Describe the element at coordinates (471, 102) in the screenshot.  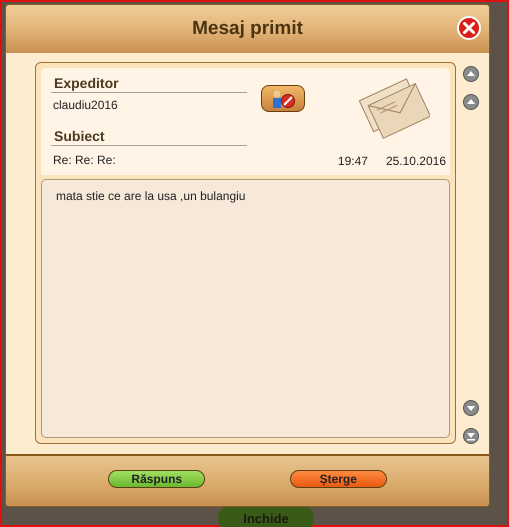
I see `scroll-up-button` at that location.